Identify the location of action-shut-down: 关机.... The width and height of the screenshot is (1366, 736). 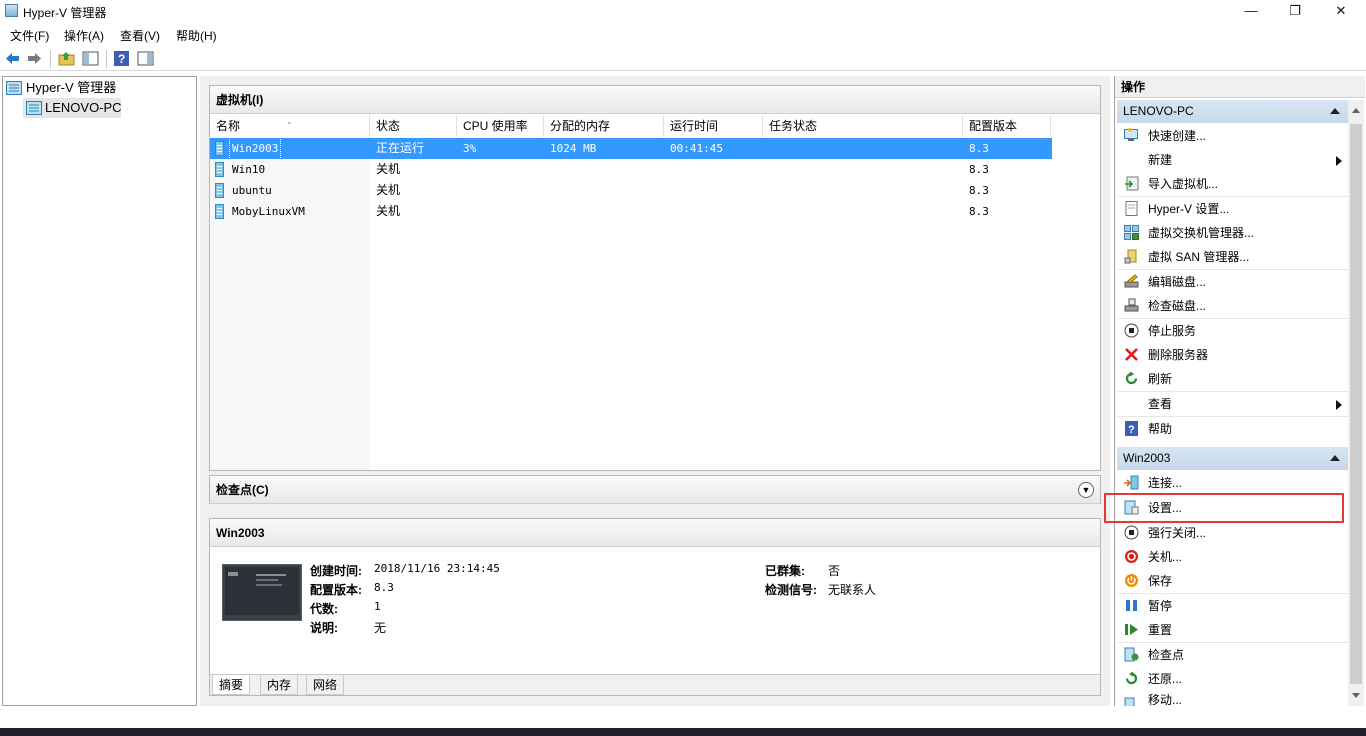
(1232, 557).